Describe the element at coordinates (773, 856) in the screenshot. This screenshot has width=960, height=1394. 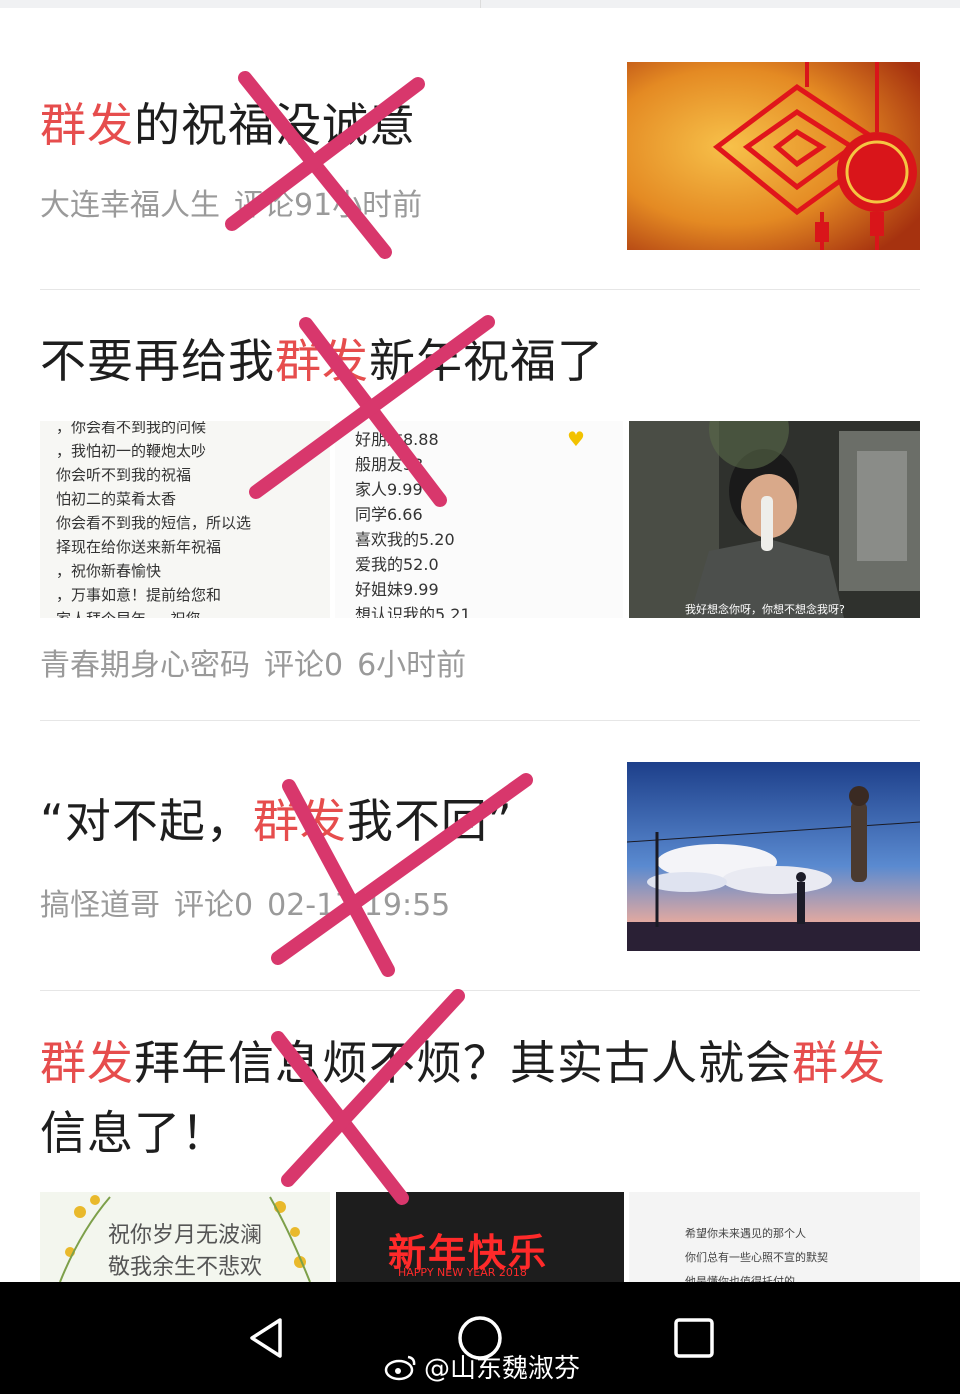
I see `news-thumbnail-anime-sky` at that location.